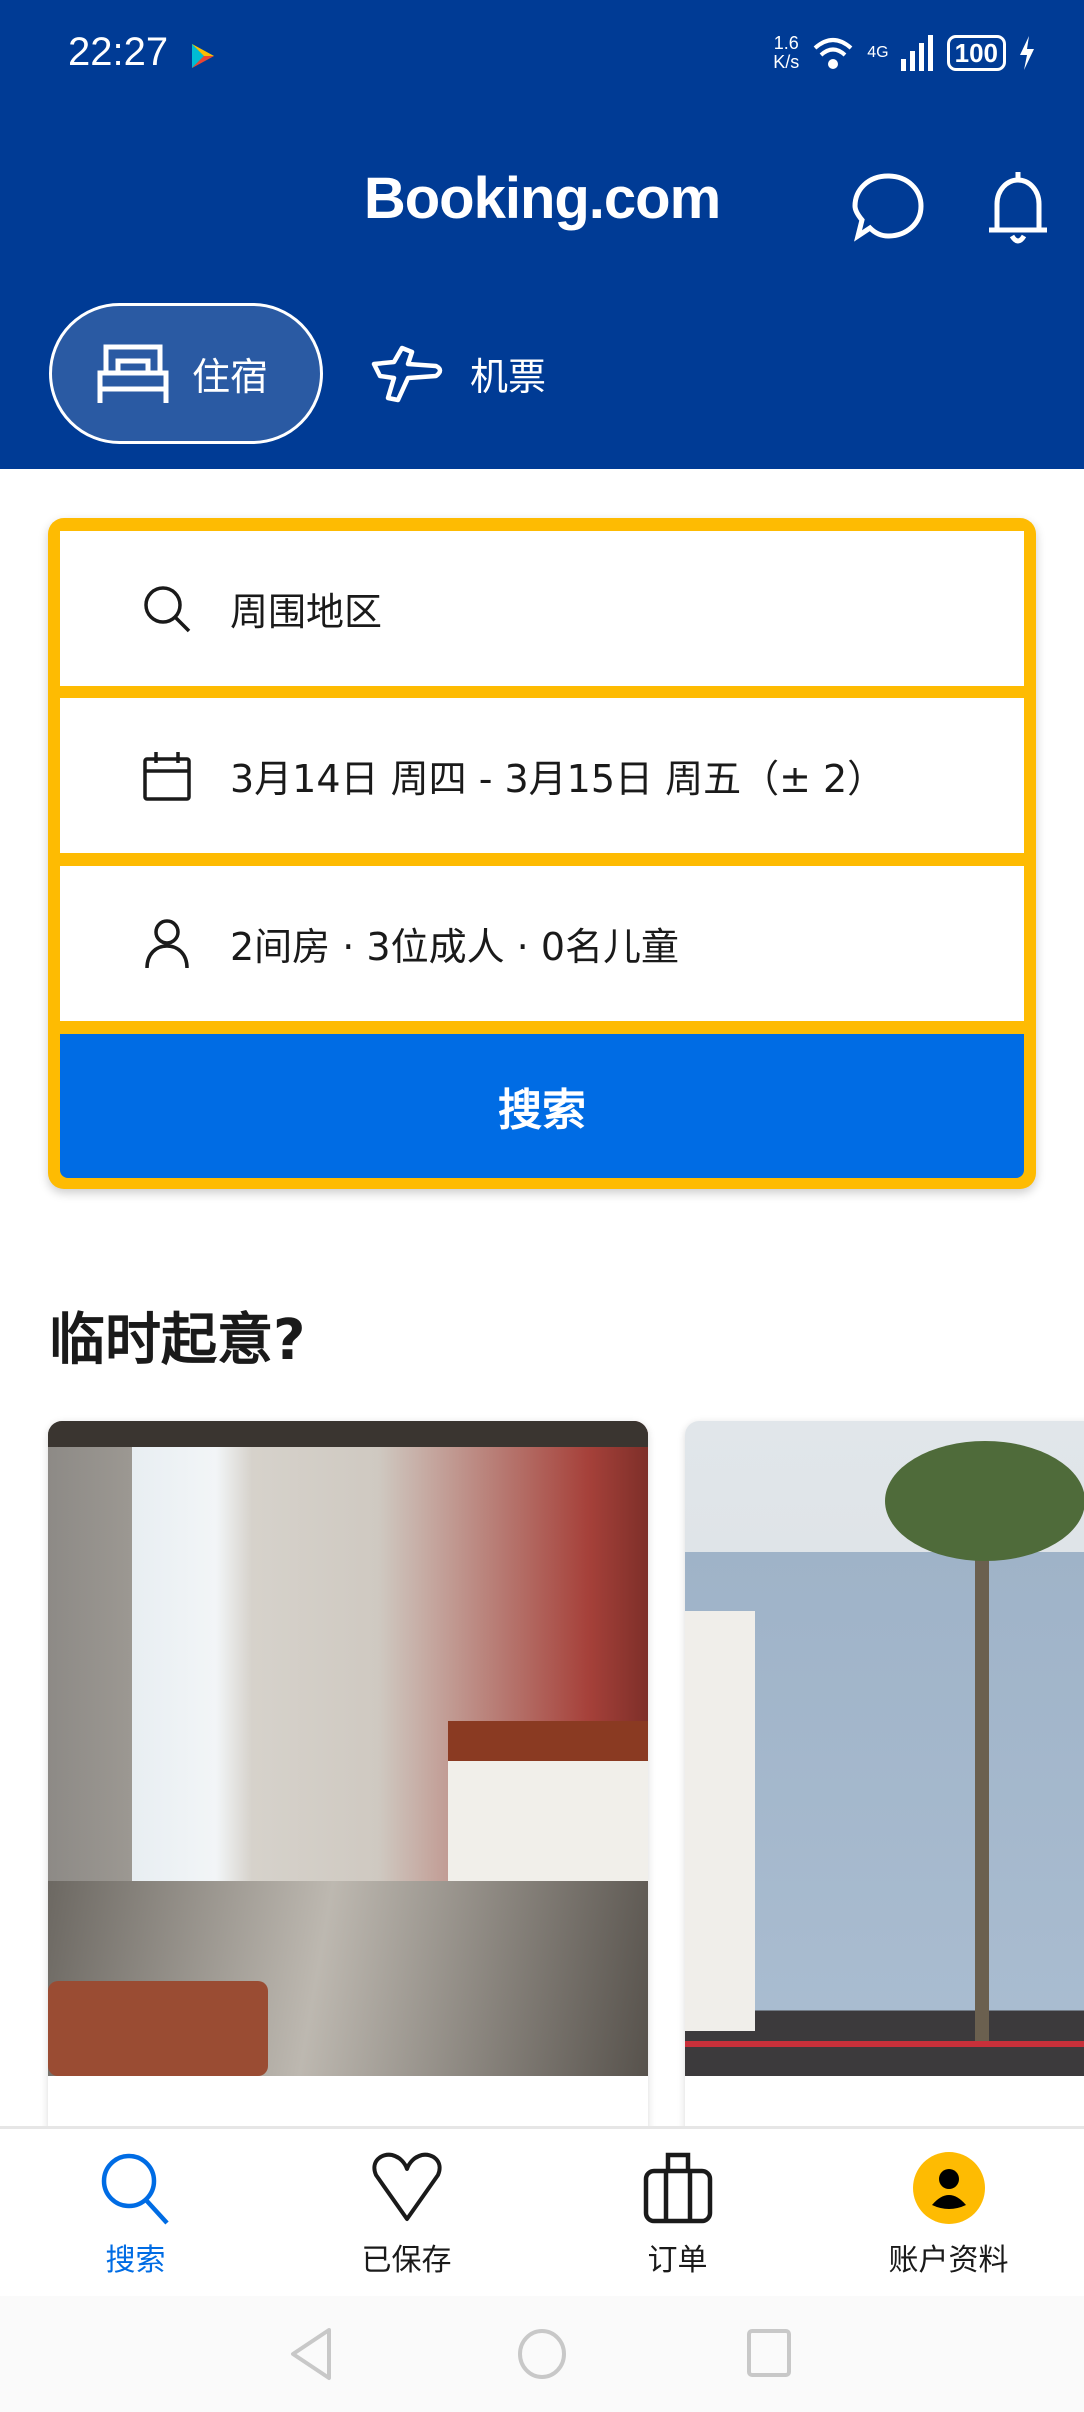  I want to click on play-store-notification-icon, so click(203, 56).